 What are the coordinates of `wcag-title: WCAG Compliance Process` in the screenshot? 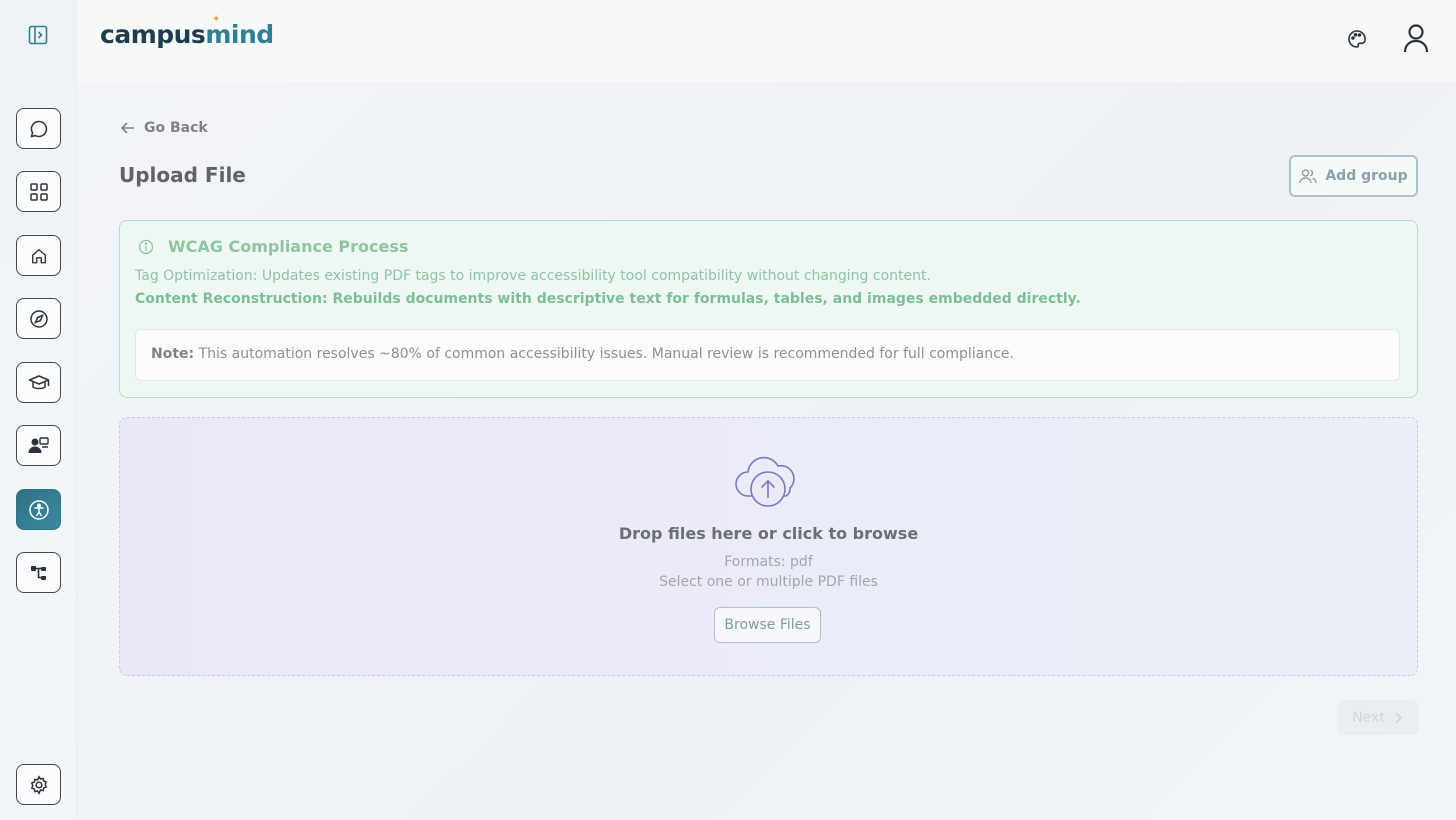 It's located at (273, 246).